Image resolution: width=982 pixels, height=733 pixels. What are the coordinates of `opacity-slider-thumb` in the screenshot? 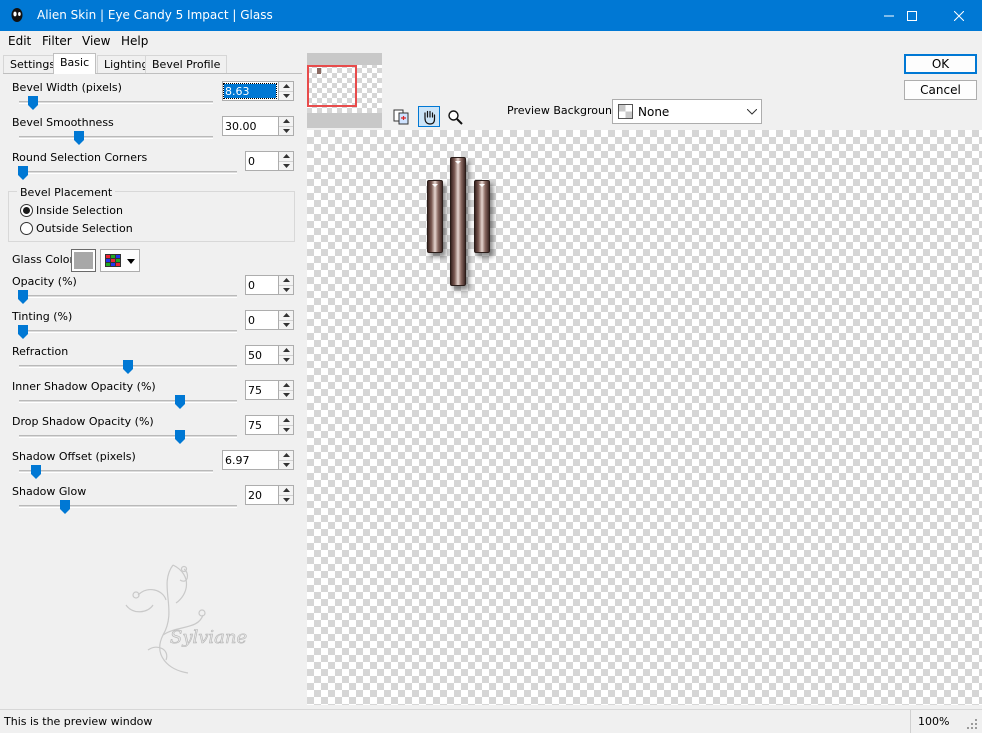 It's located at (23, 297).